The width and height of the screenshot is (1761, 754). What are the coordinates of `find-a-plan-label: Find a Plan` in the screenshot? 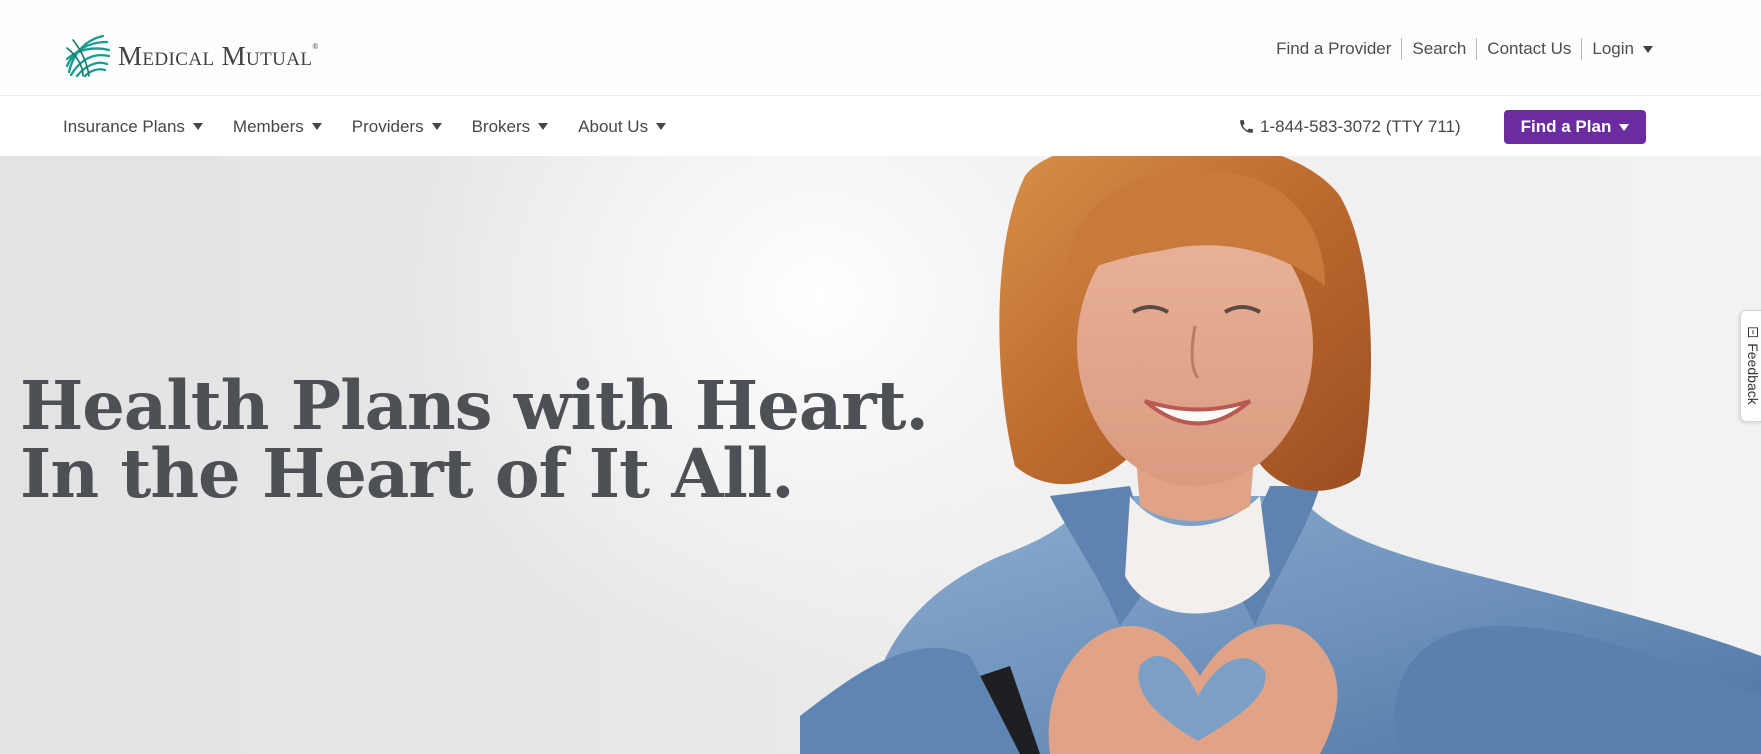 It's located at (1566, 126).